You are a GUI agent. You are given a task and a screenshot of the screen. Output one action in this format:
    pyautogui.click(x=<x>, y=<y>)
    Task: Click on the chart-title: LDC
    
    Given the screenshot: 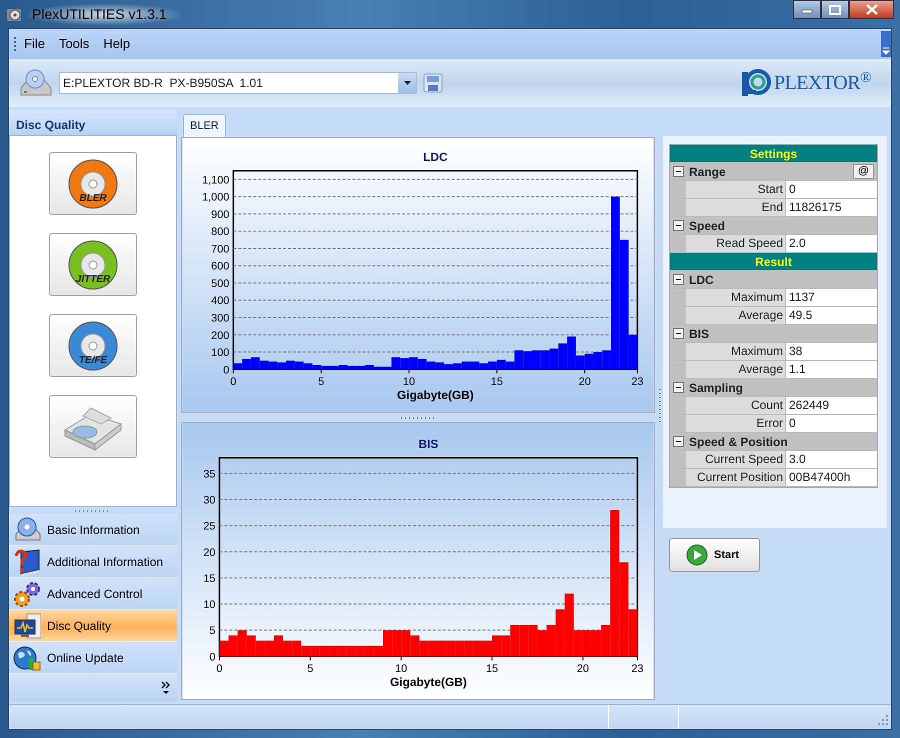 What is the action you would take?
    pyautogui.click(x=435, y=157)
    